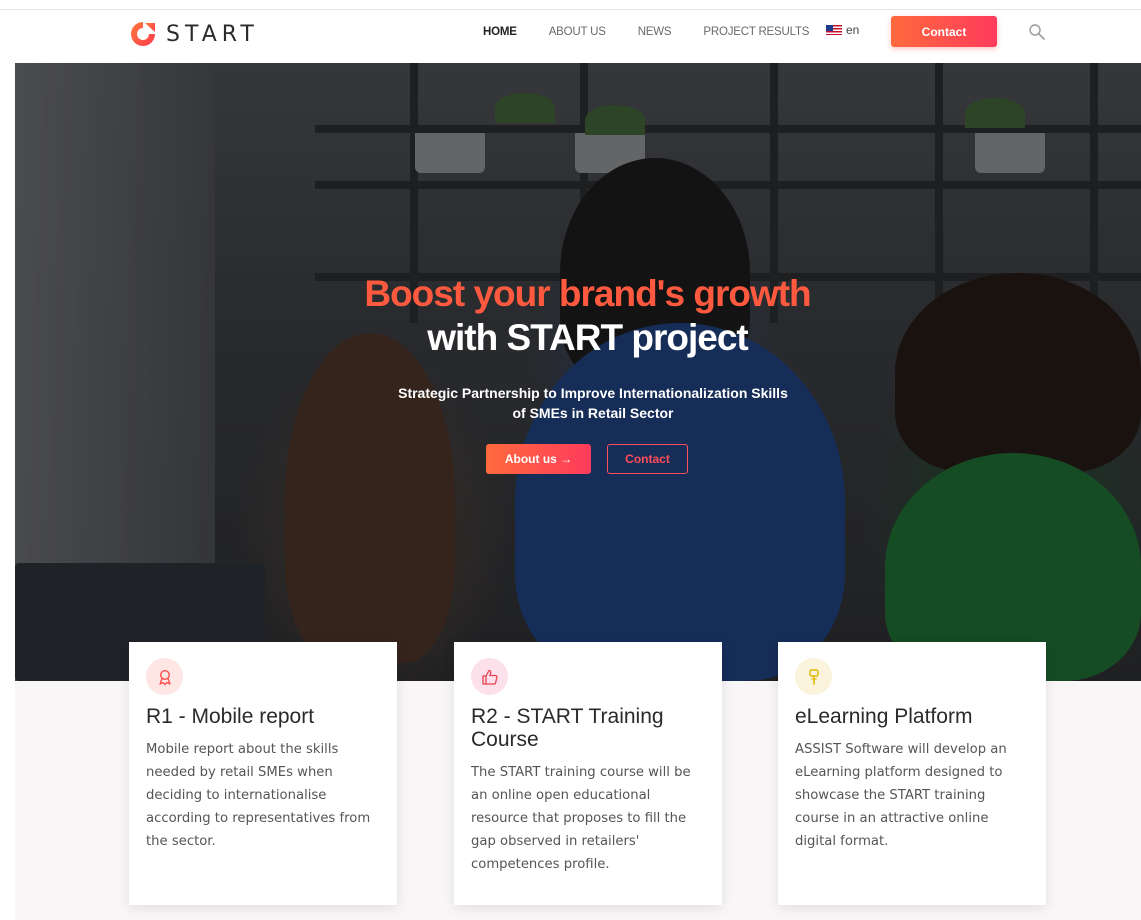  I want to click on nav-home: HOME, so click(500, 32).